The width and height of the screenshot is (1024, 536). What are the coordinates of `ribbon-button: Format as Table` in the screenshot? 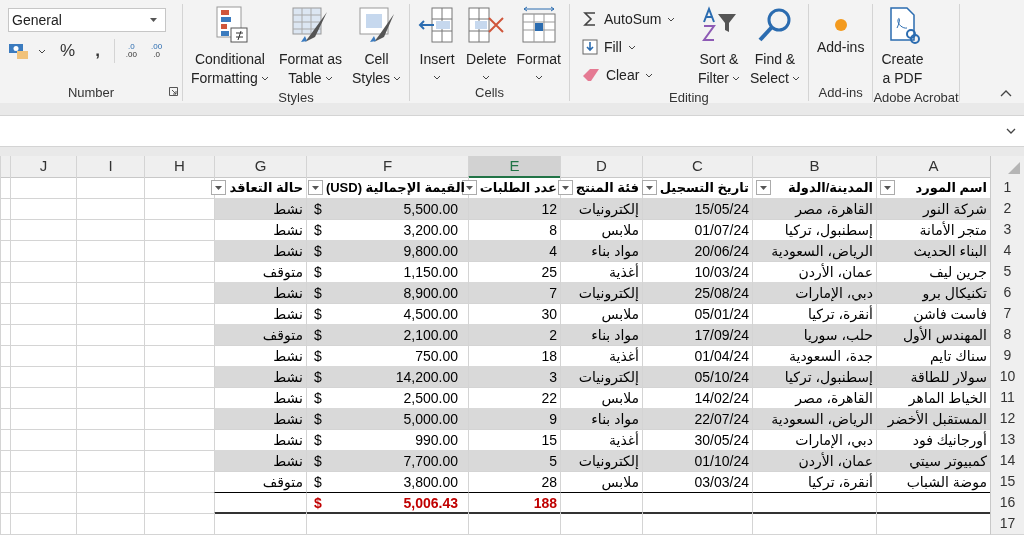 It's located at (310, 47).